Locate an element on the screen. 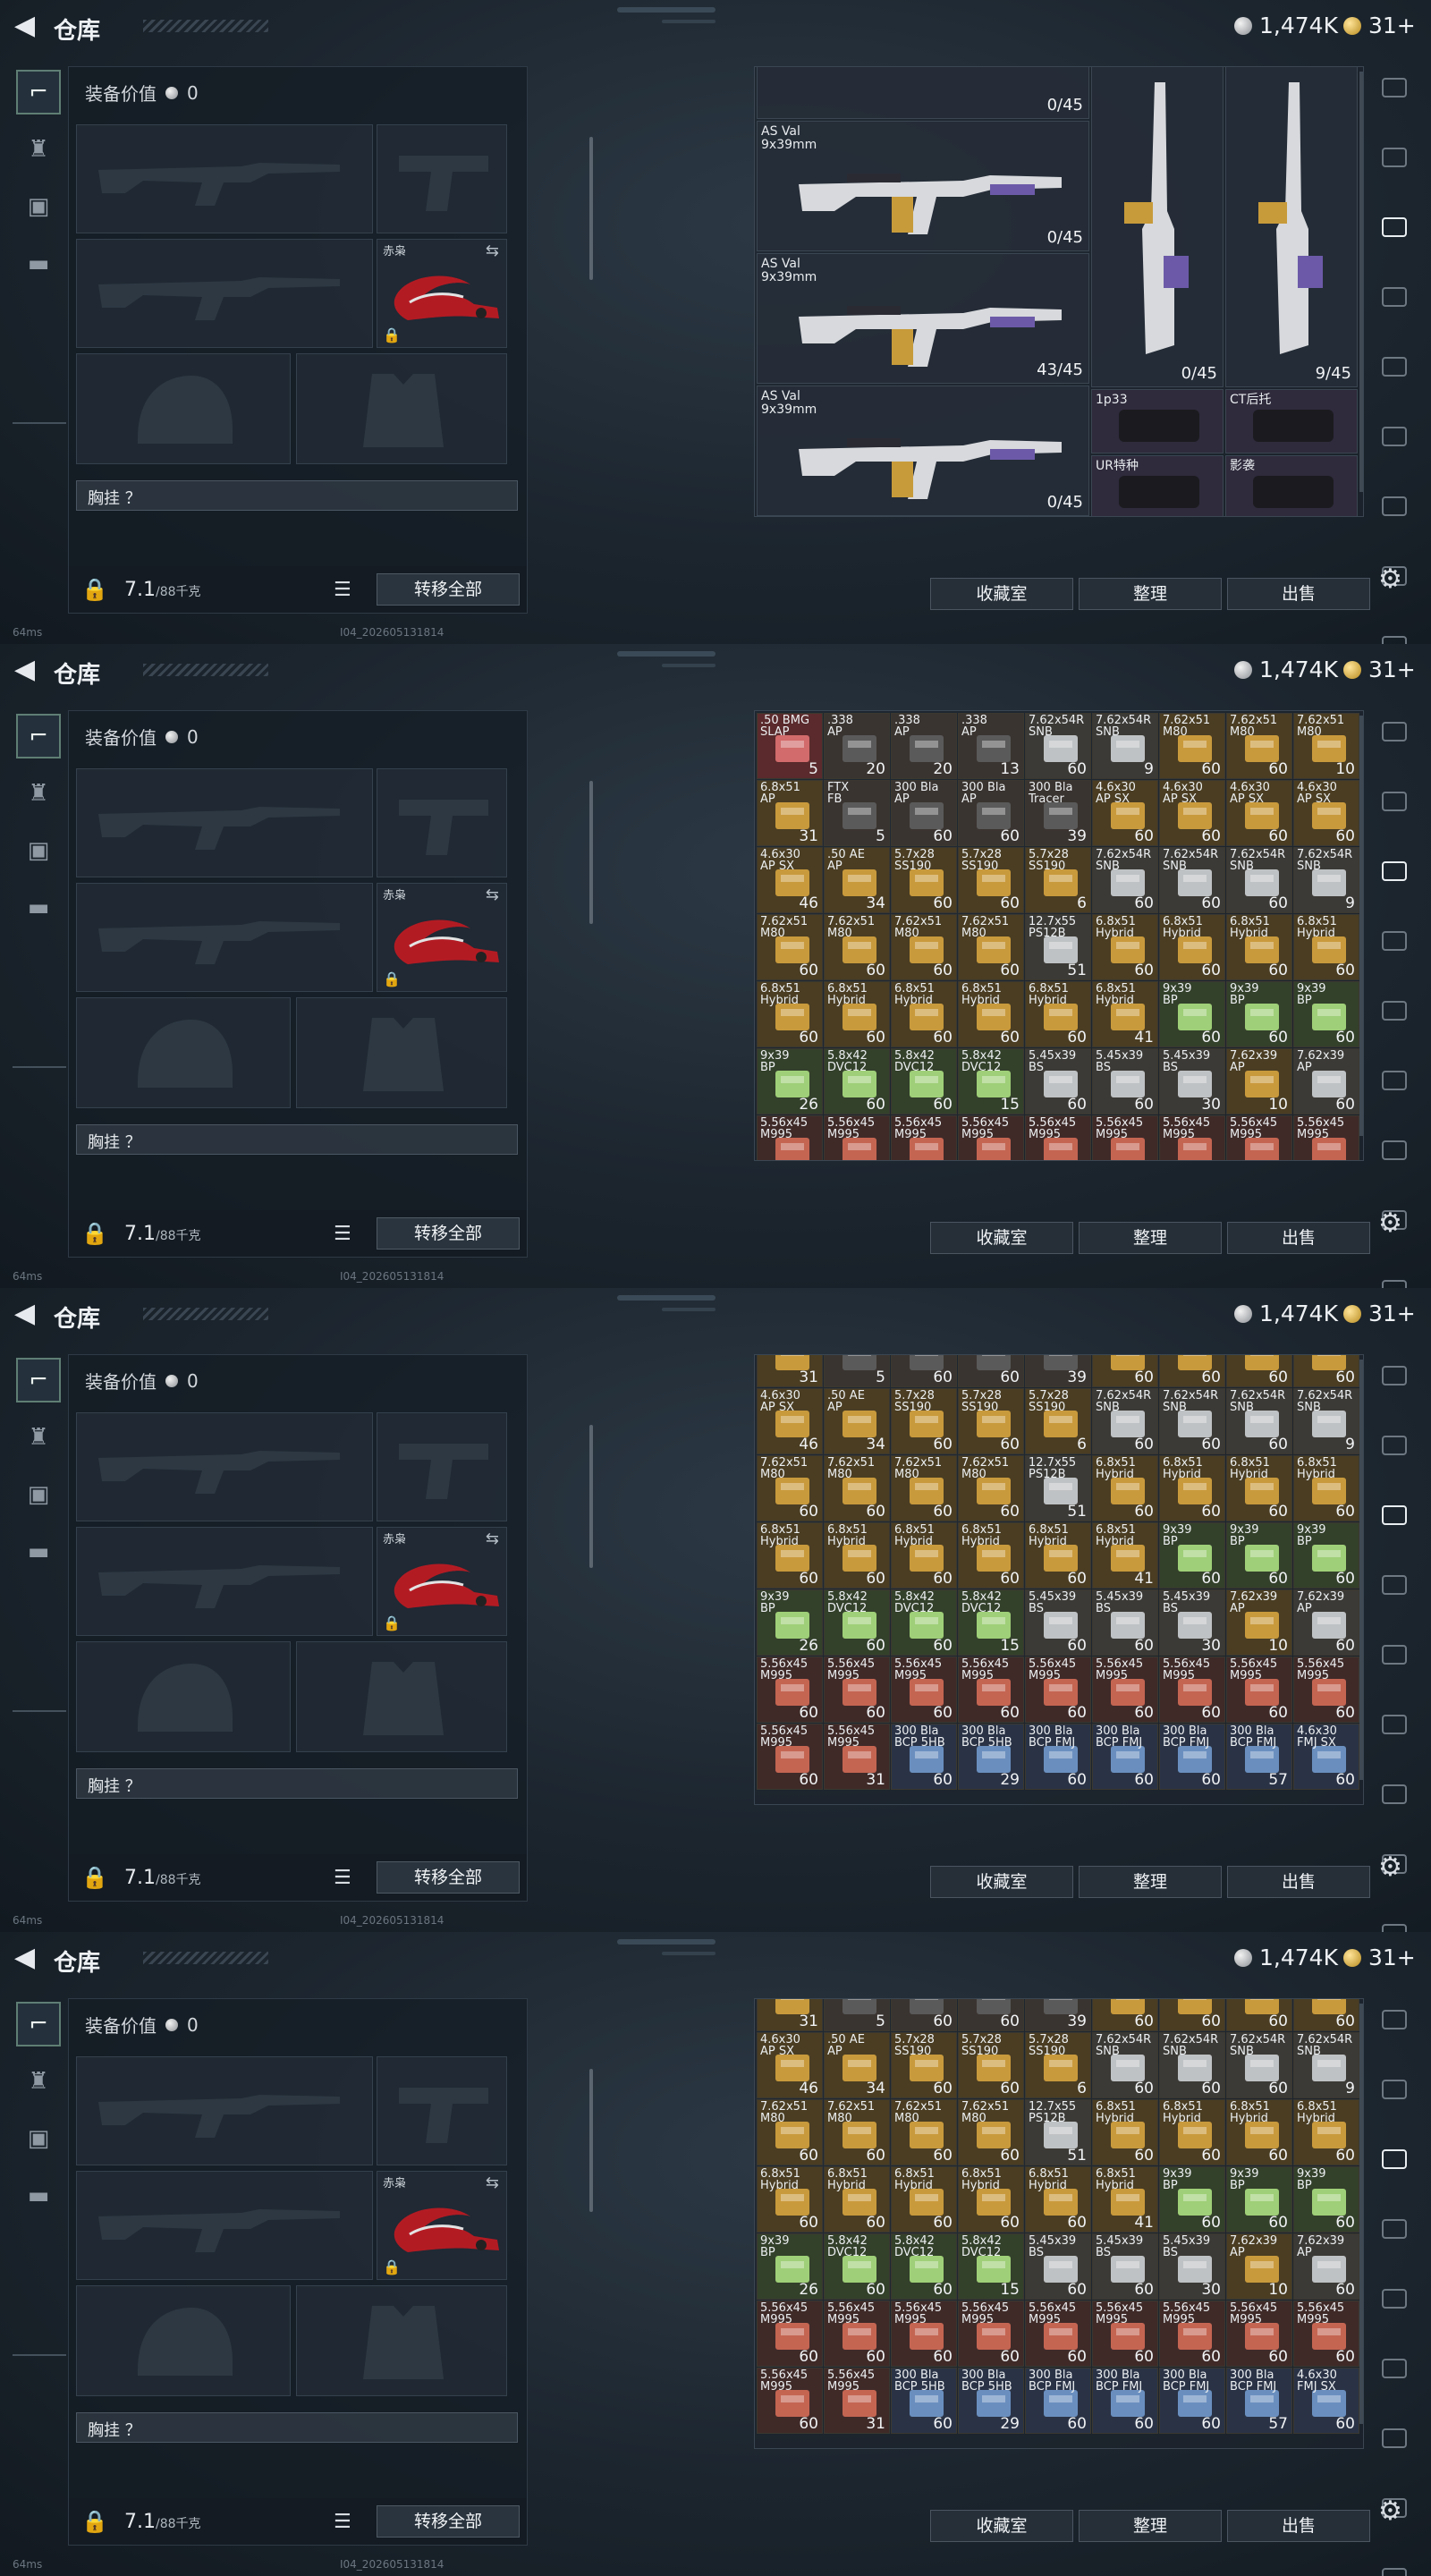 This screenshot has height=2576, width=1431. ammo-cell: 4.6x30 AP SX 46 is located at coordinates (790, 2065).